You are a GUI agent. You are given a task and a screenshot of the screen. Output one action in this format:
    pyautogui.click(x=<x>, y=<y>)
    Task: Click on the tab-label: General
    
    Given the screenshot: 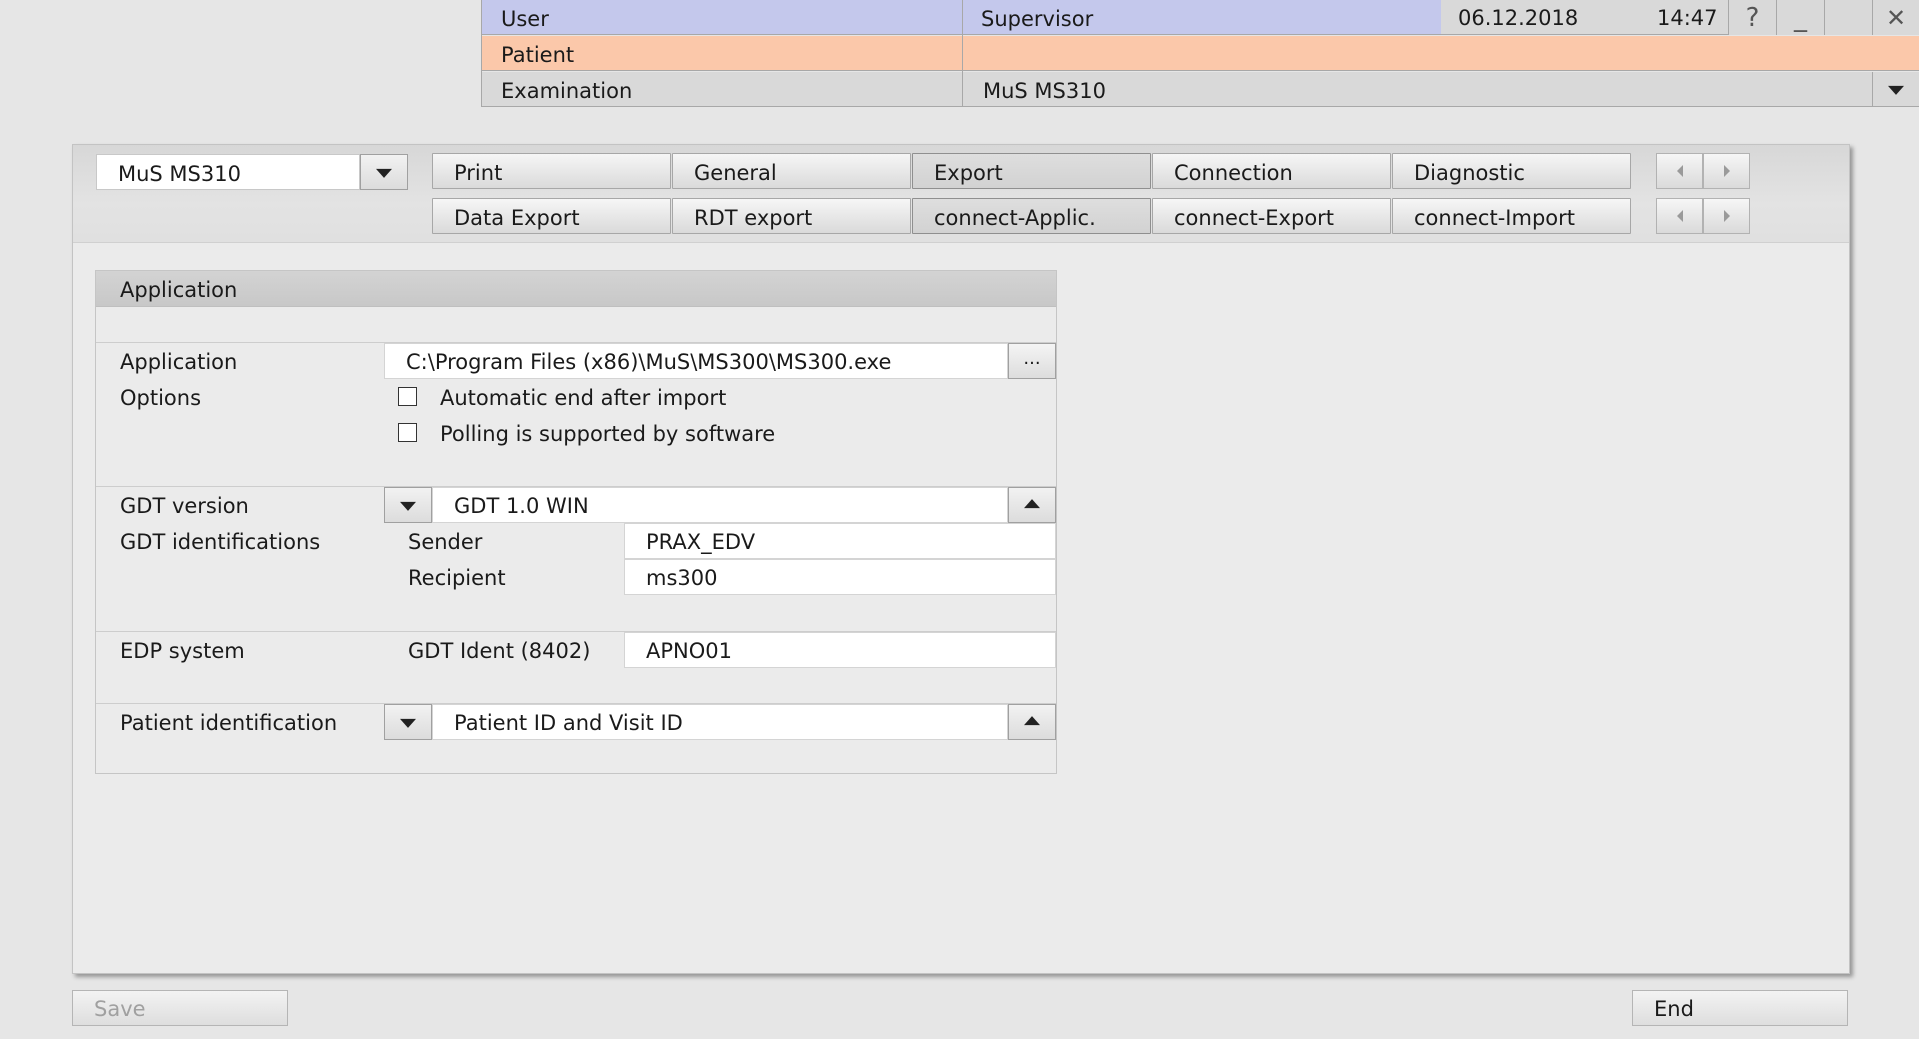 What is the action you would take?
    pyautogui.click(x=735, y=173)
    